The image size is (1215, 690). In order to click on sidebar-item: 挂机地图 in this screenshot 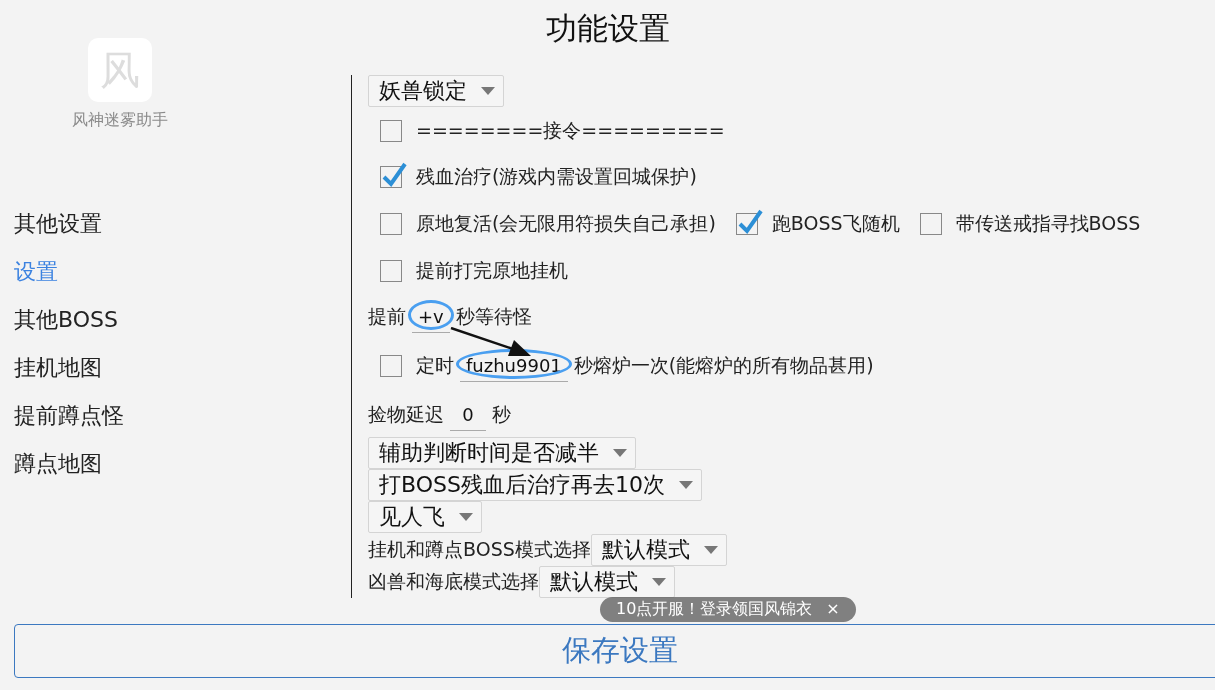, I will do `click(58, 368)`.